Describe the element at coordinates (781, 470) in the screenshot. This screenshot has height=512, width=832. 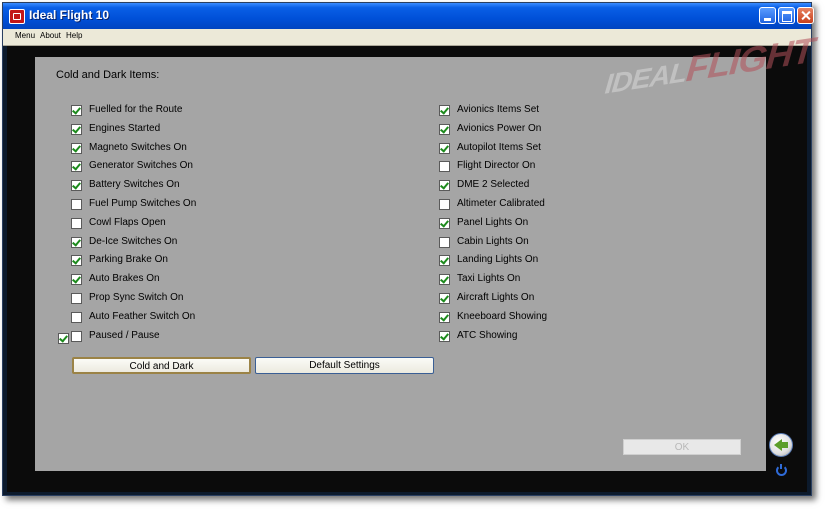
I see `power-icon` at that location.